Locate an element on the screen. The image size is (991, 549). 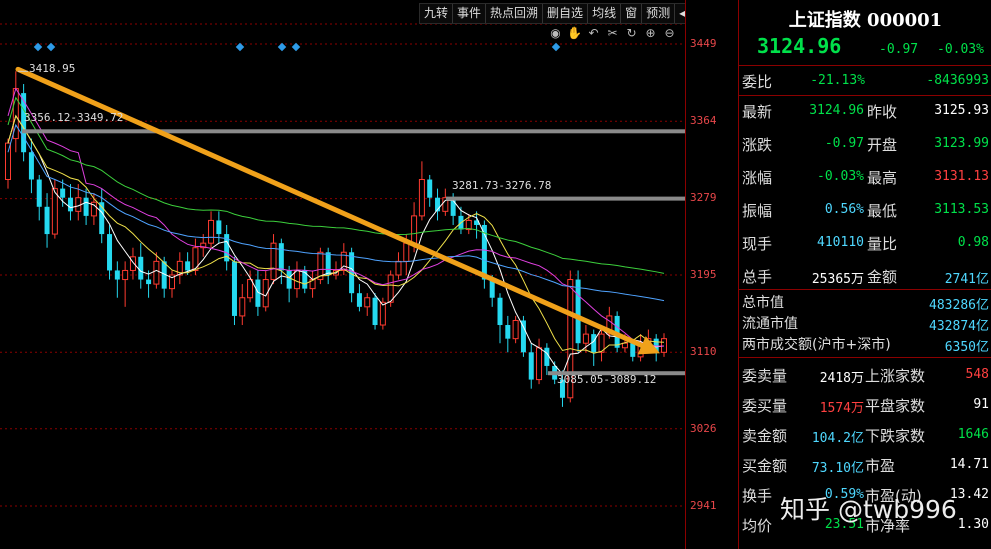
stat-label: 金额 is located at coordinates (882, 277).